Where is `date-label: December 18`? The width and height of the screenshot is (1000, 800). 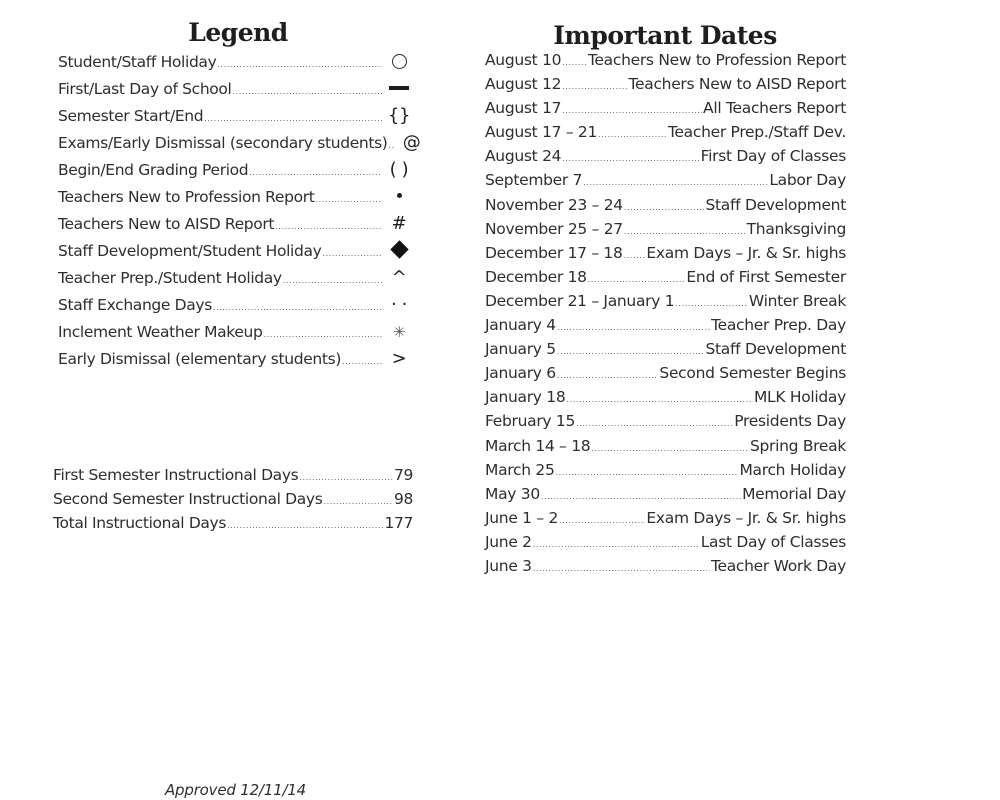
date-label: December 18 is located at coordinates (536, 276).